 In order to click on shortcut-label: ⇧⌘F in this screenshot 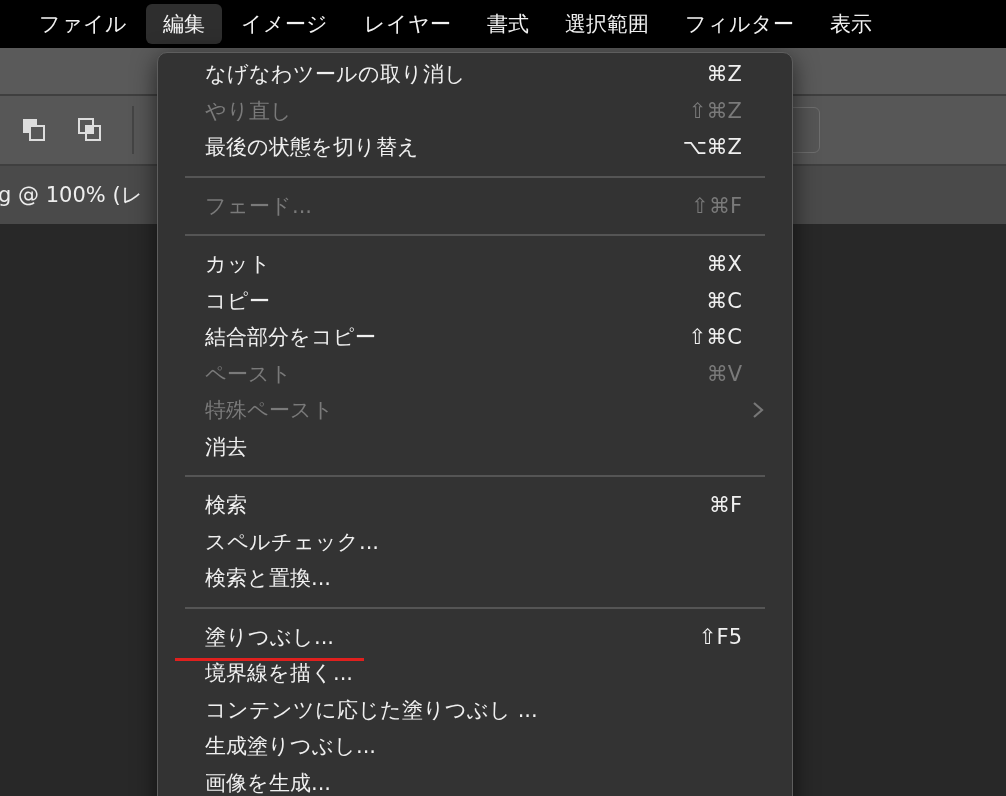, I will do `click(716, 205)`.